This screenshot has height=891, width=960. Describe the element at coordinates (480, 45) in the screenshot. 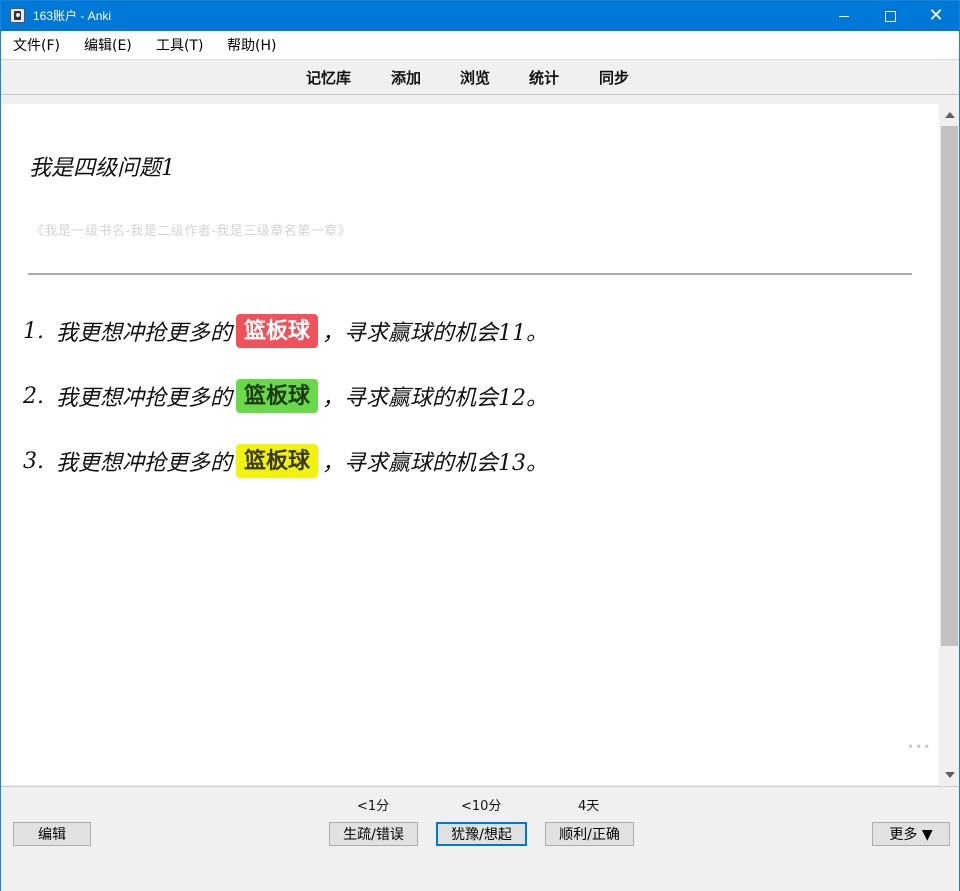

I see `menu-bar: 文件(F) 编辑(E) 工具(T) 帮助(H)` at that location.